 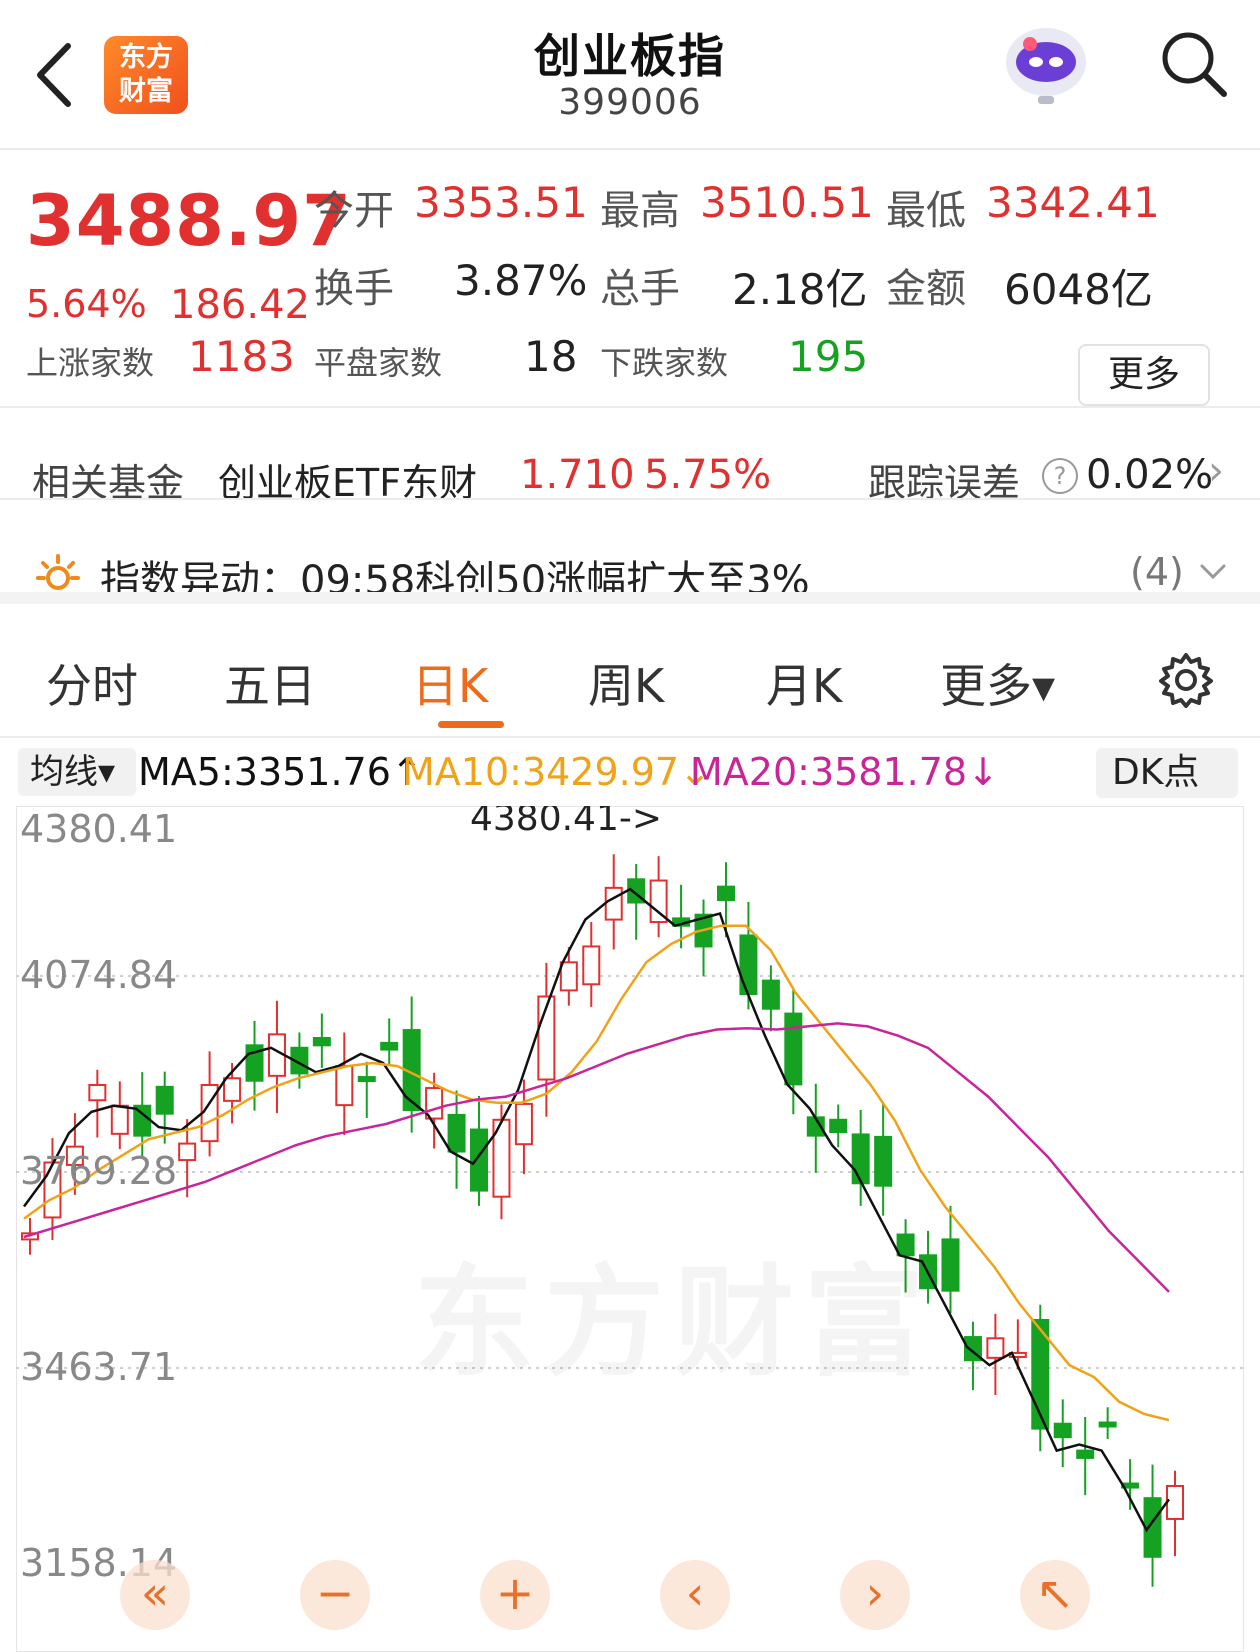 I want to click on amount-value: 6048亿, so click(x=1078, y=289).